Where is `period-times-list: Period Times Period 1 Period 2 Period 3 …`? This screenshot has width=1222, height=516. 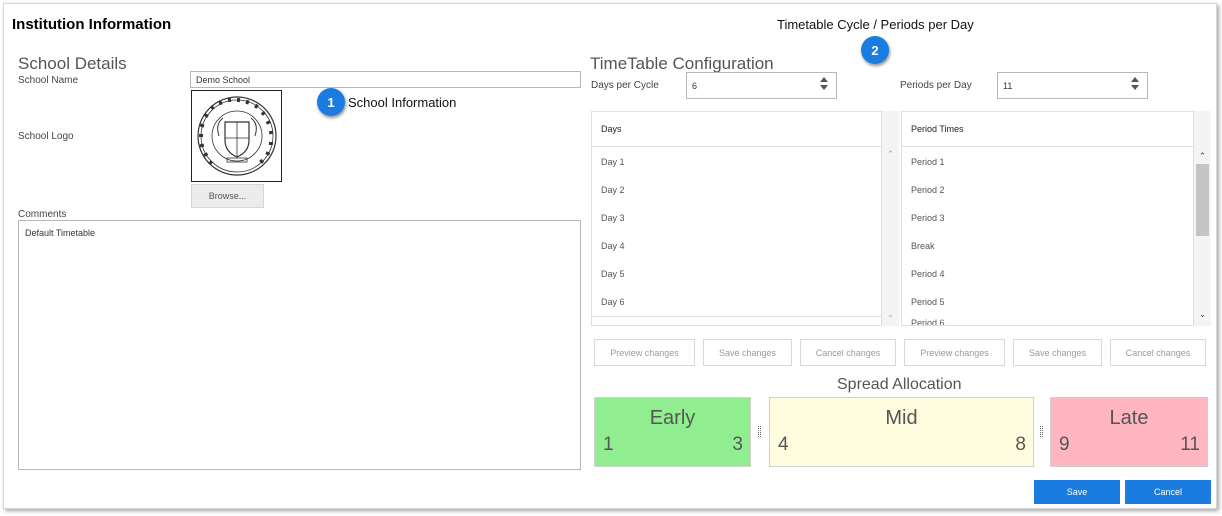
period-times-list: Period Times Period 1 Period 2 Period 3 … is located at coordinates (1047, 218).